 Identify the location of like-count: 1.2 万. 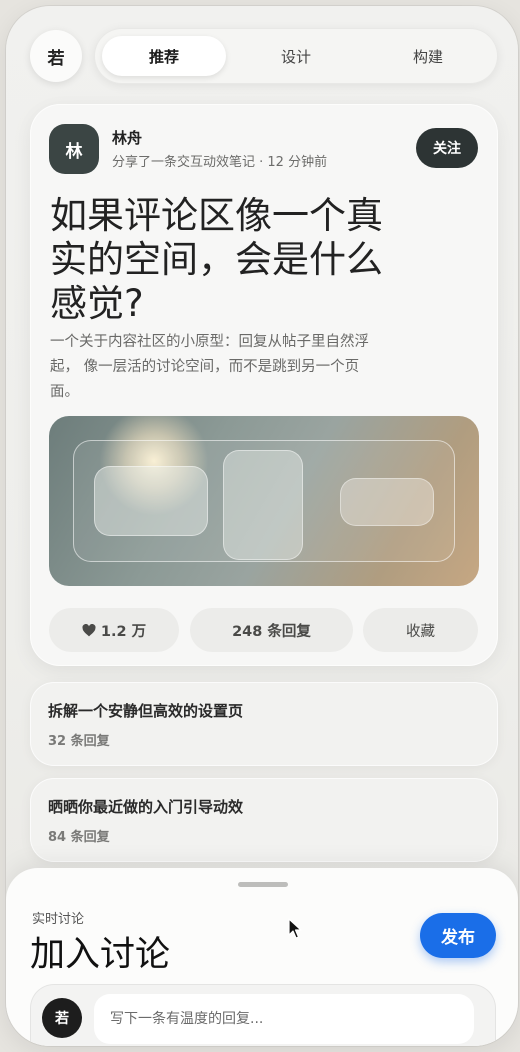
(123, 631).